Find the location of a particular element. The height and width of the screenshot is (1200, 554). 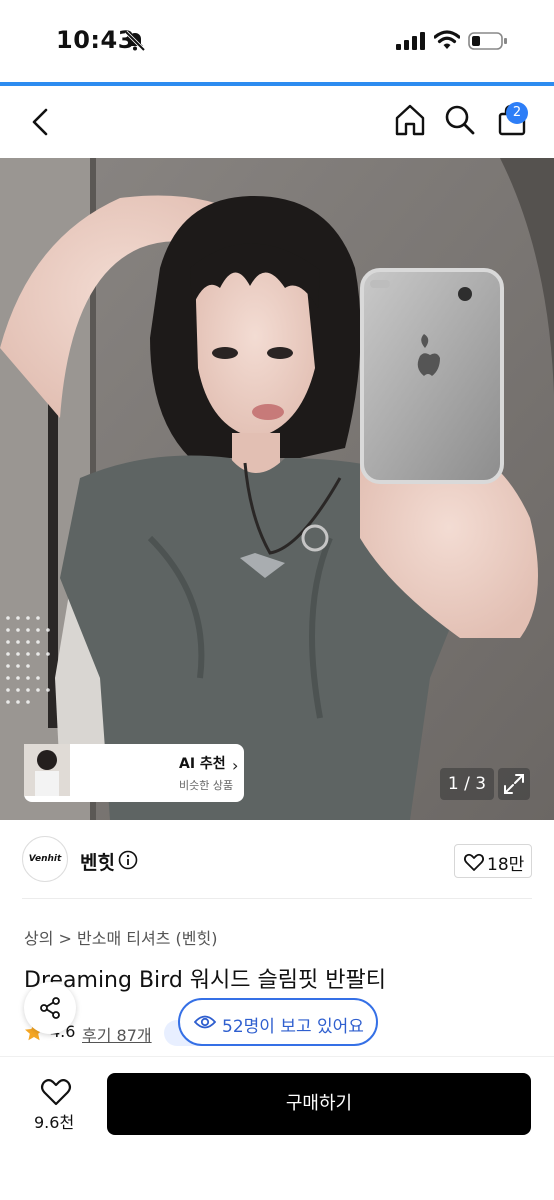

cellular-signal-icon is located at coordinates (410, 41).